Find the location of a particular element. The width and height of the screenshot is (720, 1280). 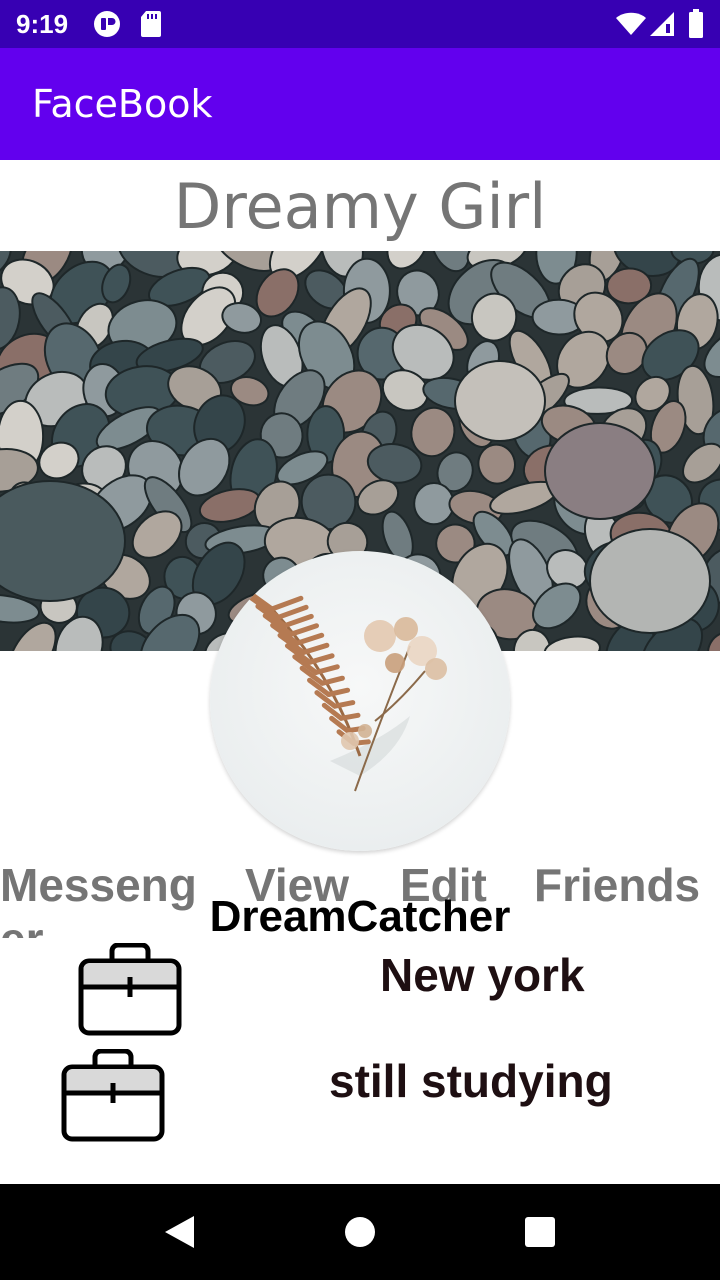

back-icon is located at coordinates (179, 1232).